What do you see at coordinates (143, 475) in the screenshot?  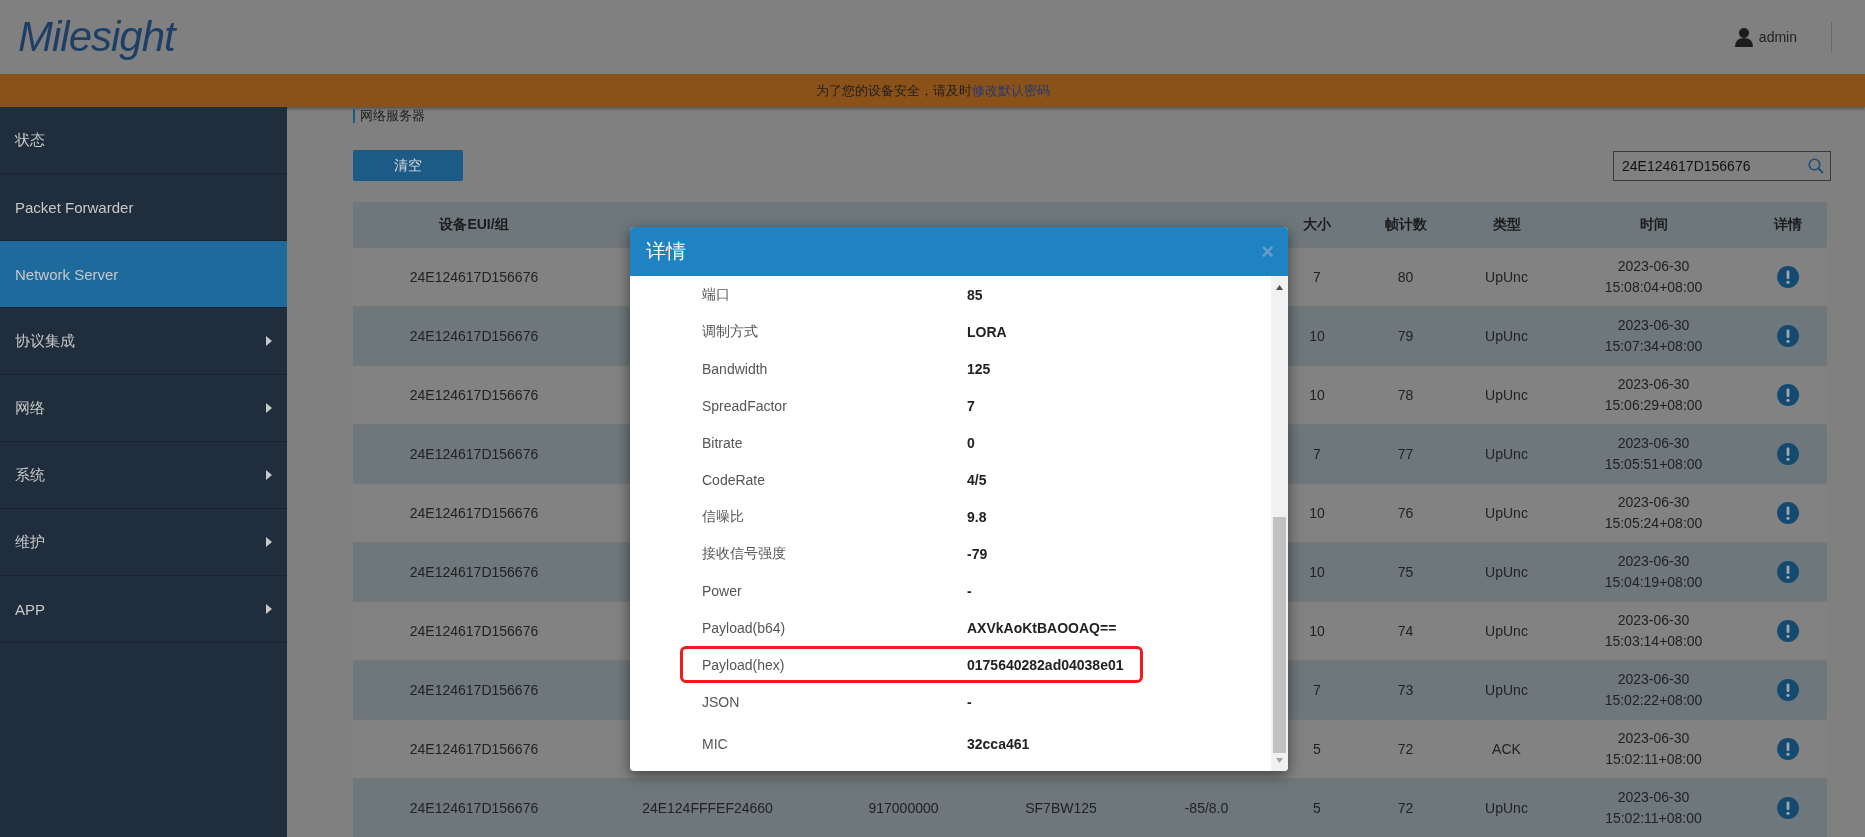 I see `sidebar-item: 系统` at bounding box center [143, 475].